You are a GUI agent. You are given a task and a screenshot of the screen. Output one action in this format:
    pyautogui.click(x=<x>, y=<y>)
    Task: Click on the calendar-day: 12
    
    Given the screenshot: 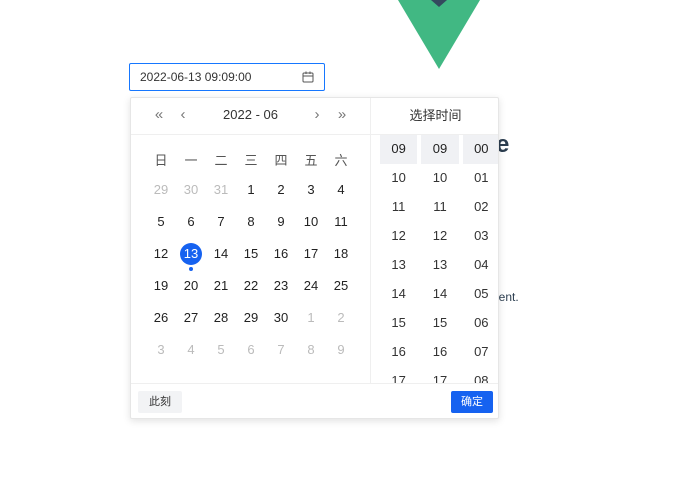 What is the action you would take?
    pyautogui.click(x=161, y=256)
    